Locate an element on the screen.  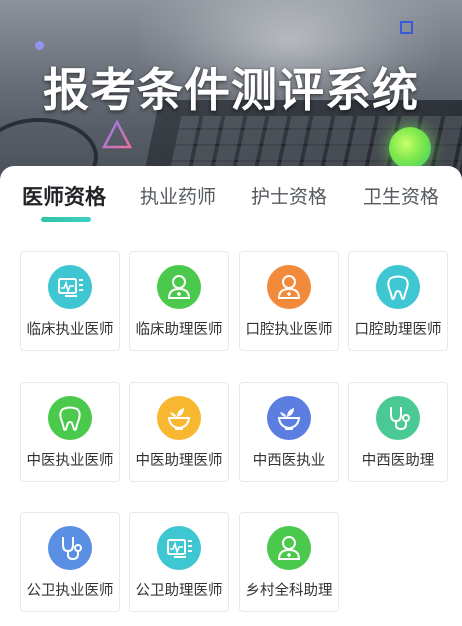
exam-category-card: 临床执业医师 is located at coordinates (70, 301).